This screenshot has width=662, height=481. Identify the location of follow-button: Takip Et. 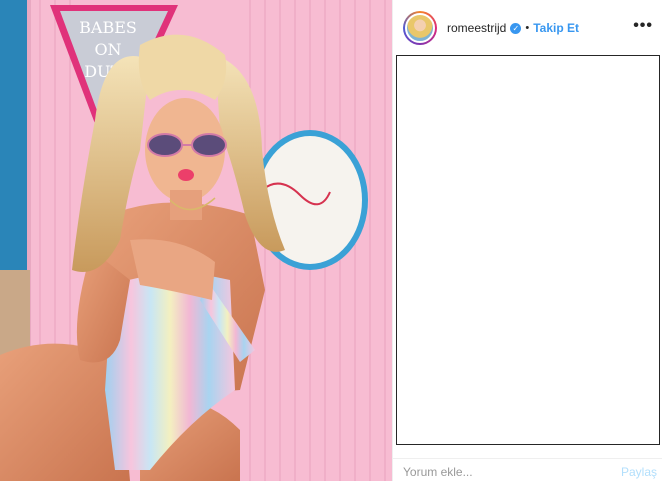
(556, 28).